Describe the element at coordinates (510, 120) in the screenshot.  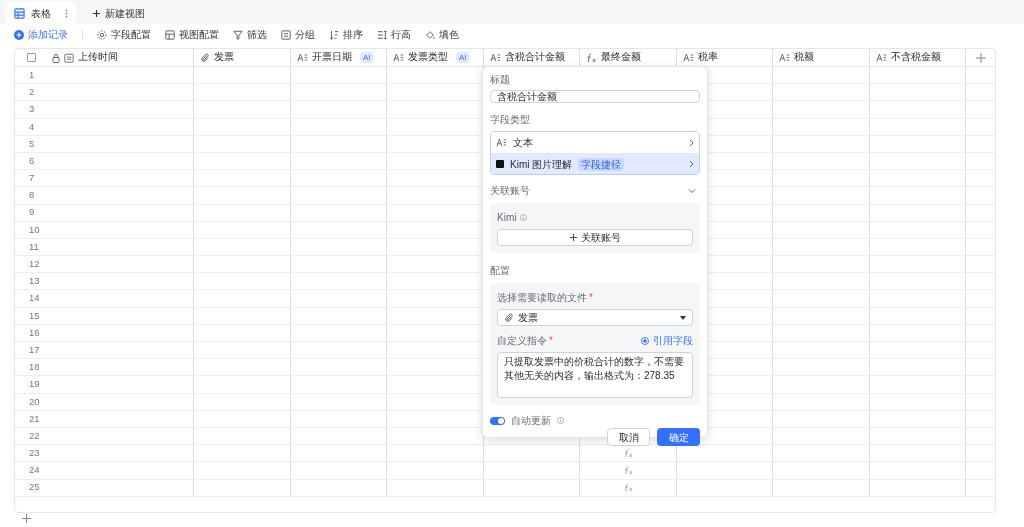
I see `field-label: 字段类型` at that location.